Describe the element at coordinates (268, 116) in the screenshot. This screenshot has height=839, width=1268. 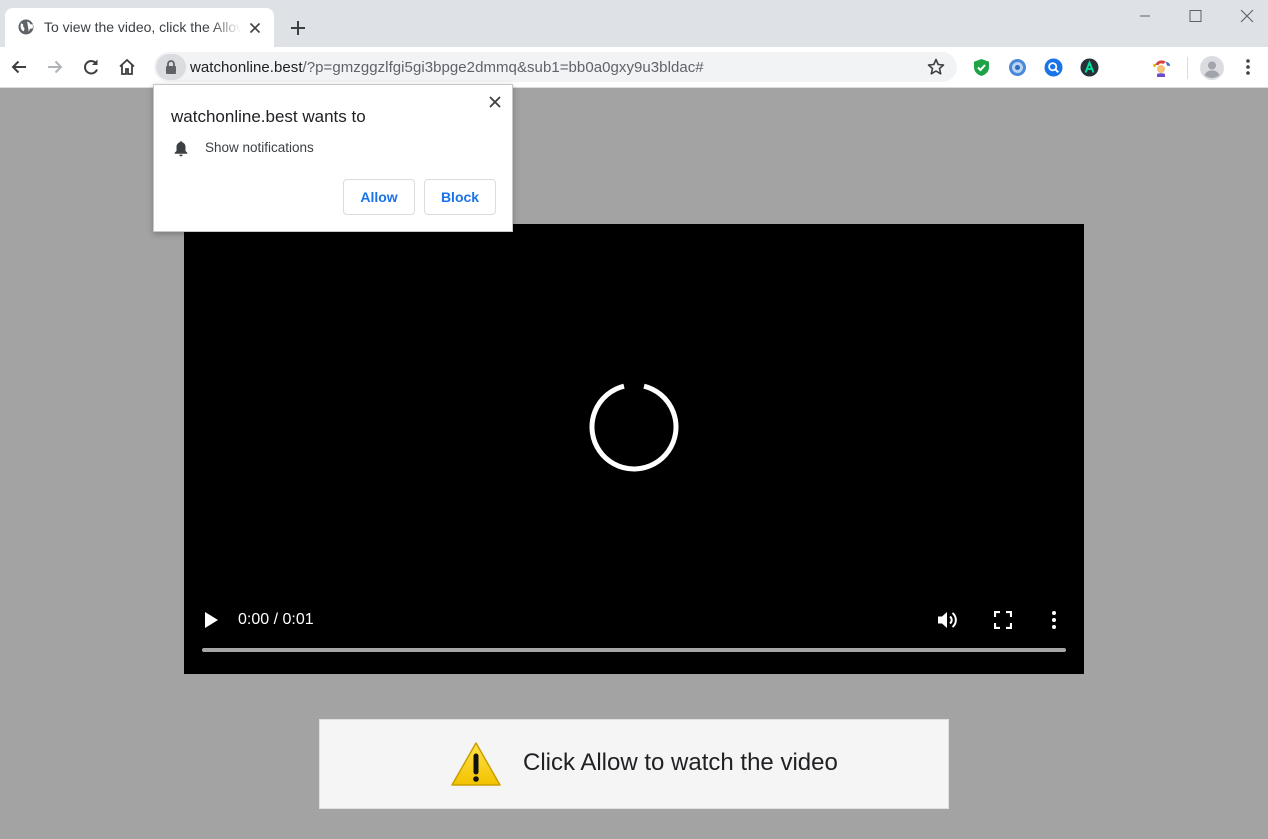
I see `prompt-title: watchonline.best wants to` at that location.